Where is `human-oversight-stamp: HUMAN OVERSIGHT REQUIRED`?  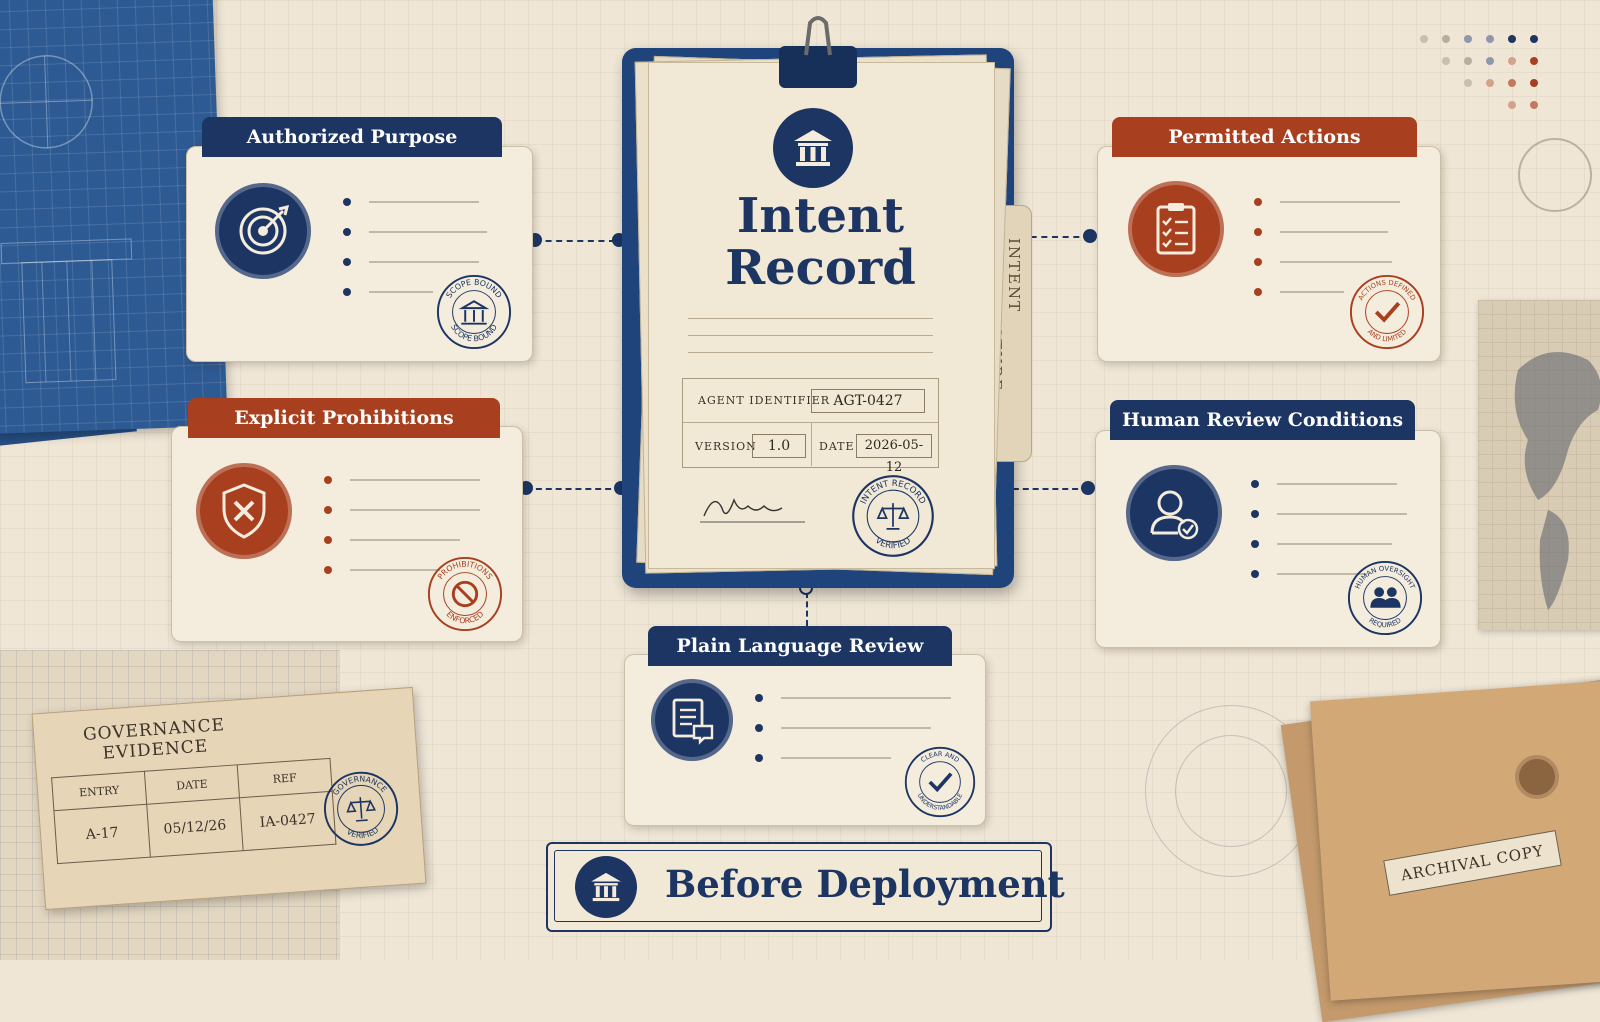
human-oversight-stamp: HUMAN OVERSIGHT REQUIRED is located at coordinates (1385, 598).